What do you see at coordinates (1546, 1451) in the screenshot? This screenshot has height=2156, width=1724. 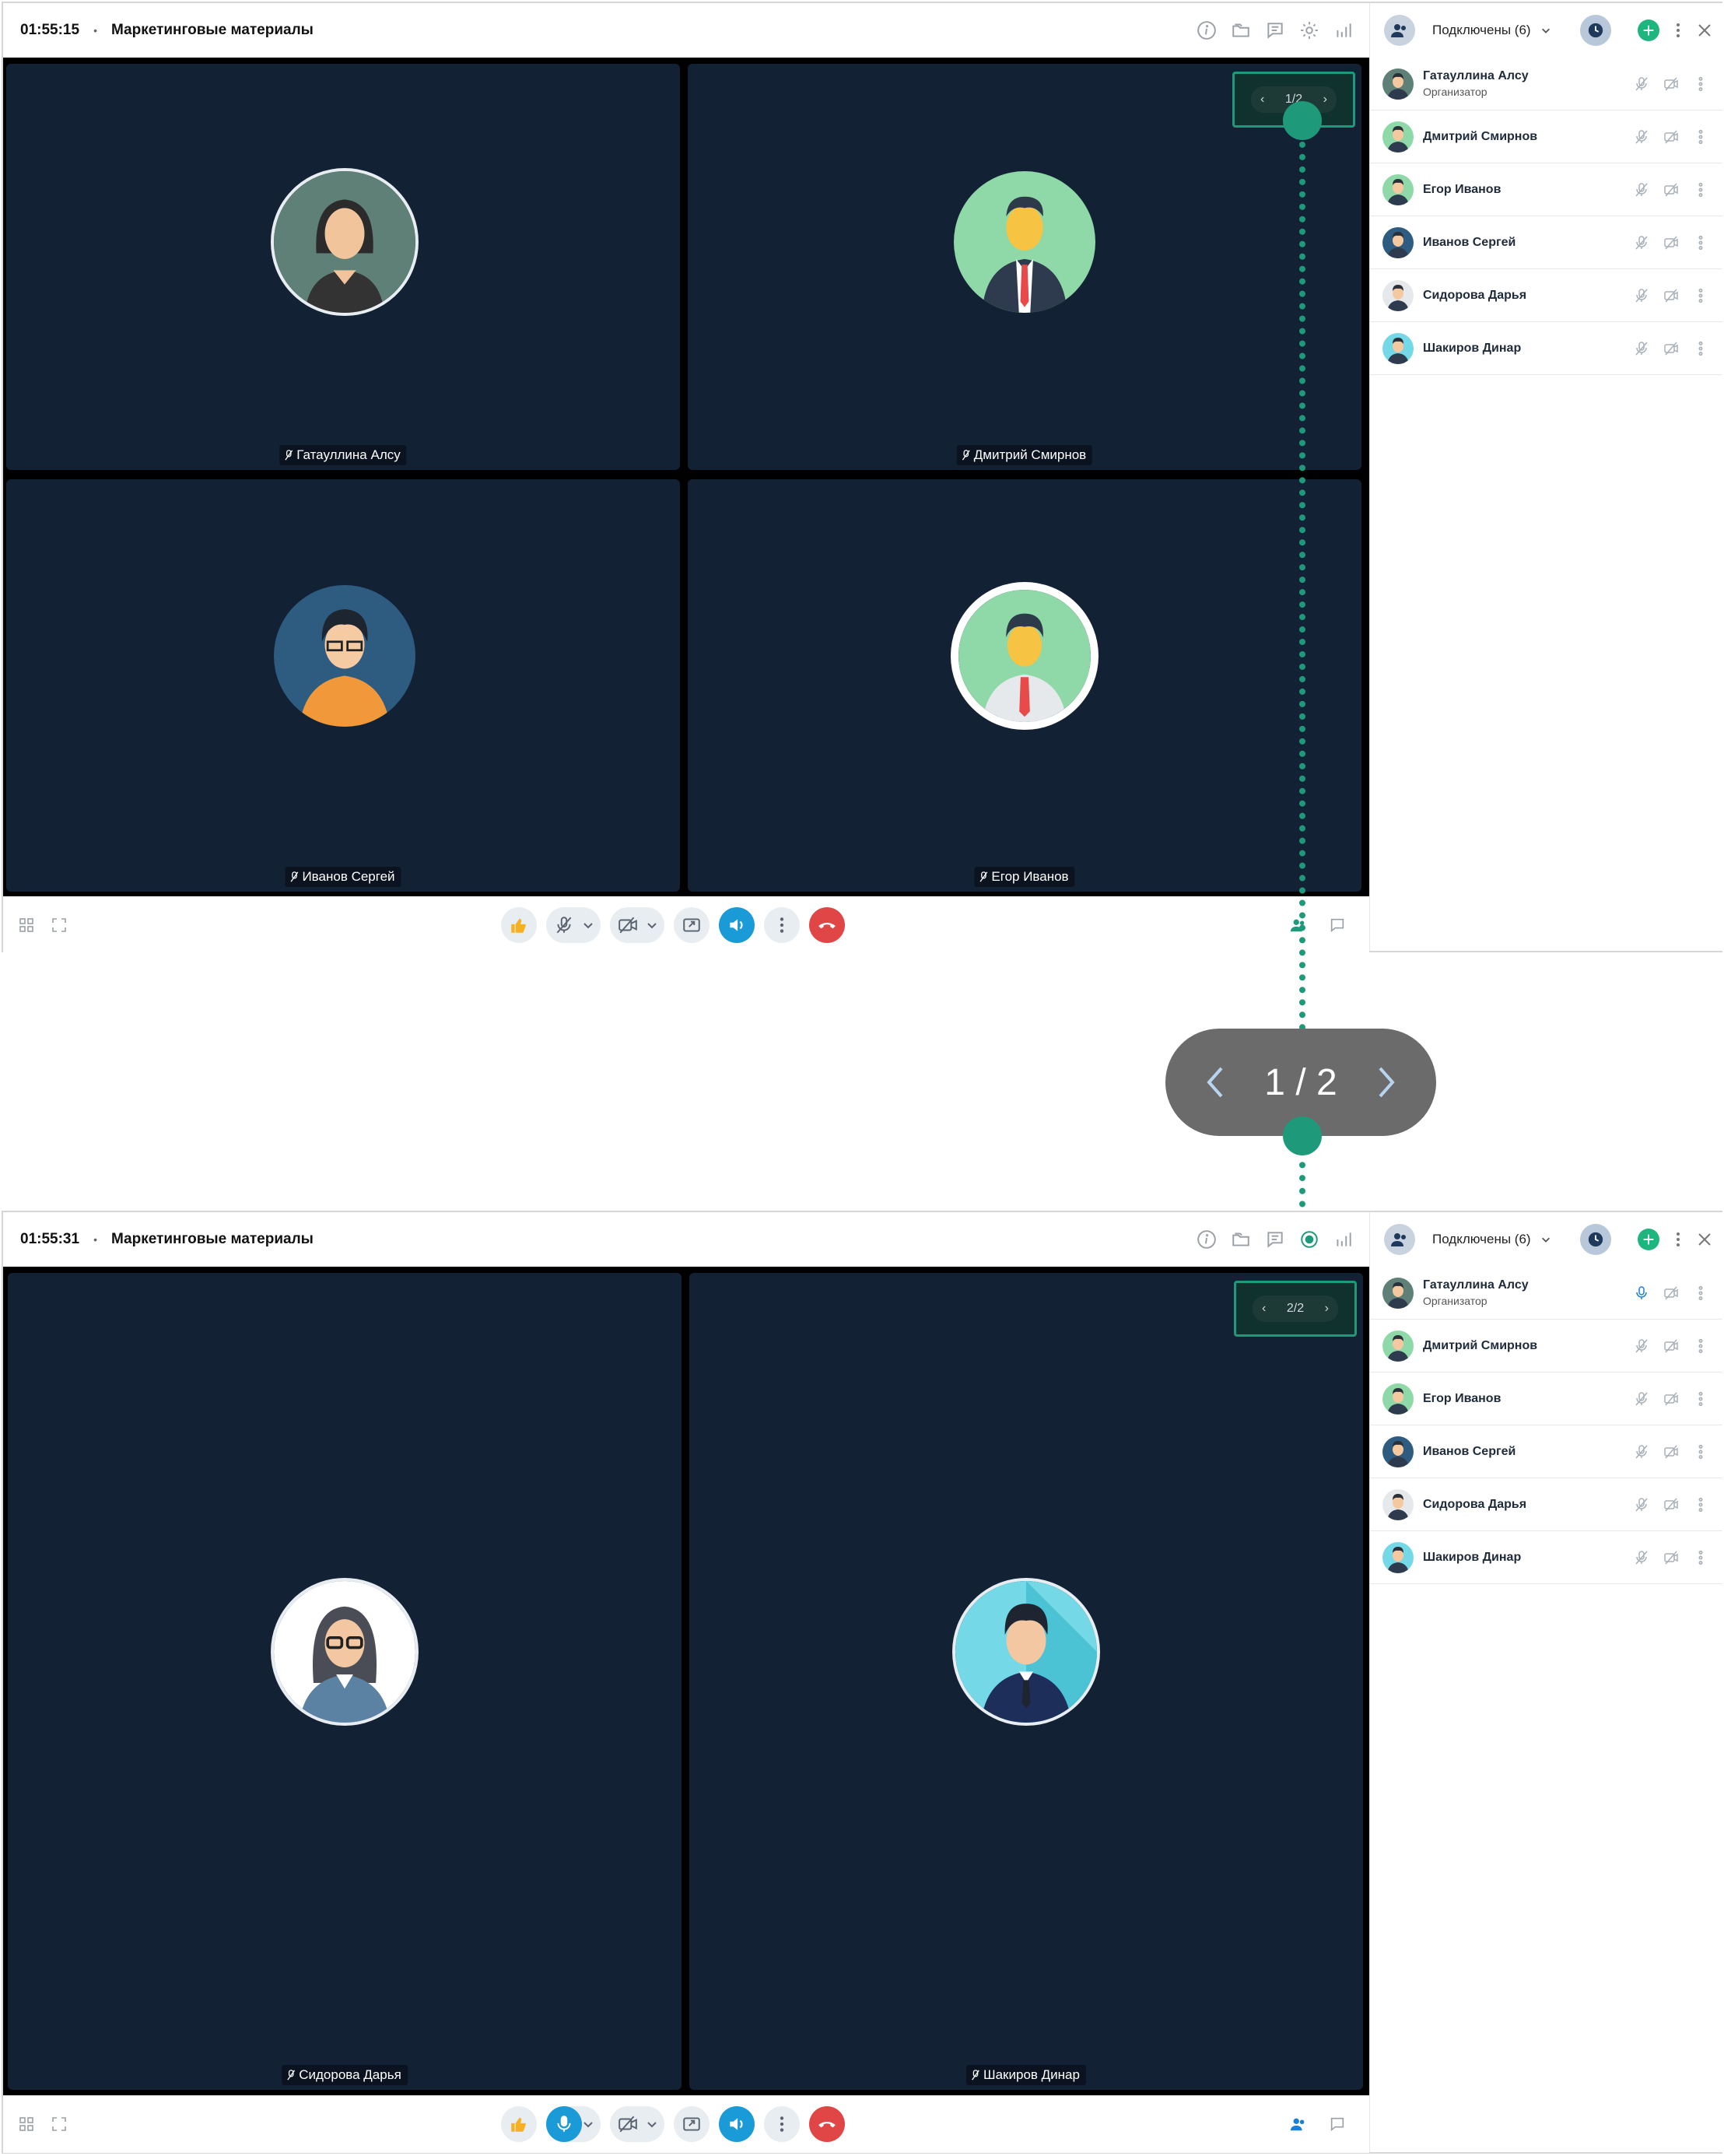 I see `participant-row: Иванов Сергей` at bounding box center [1546, 1451].